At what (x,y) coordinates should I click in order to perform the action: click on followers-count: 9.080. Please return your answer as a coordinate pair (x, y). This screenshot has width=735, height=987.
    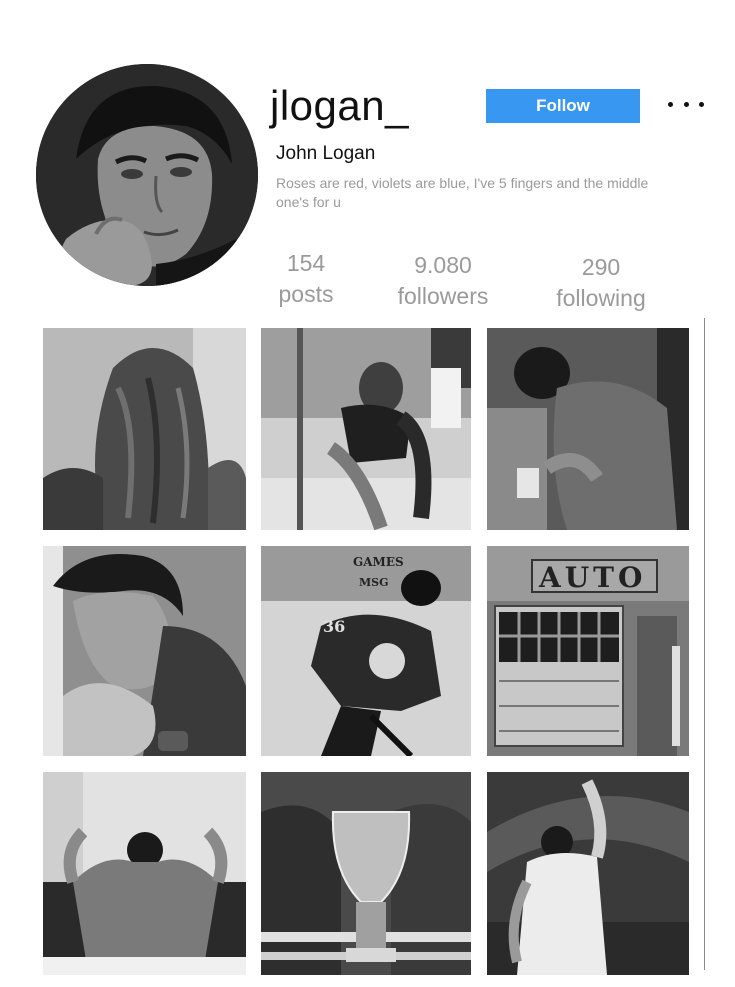
    Looking at the image, I should click on (443, 265).